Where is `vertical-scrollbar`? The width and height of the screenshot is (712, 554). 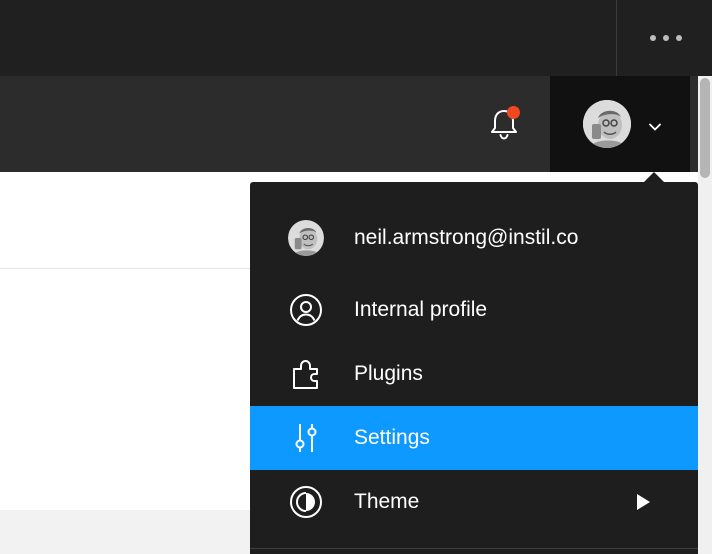
vertical-scrollbar is located at coordinates (705, 315).